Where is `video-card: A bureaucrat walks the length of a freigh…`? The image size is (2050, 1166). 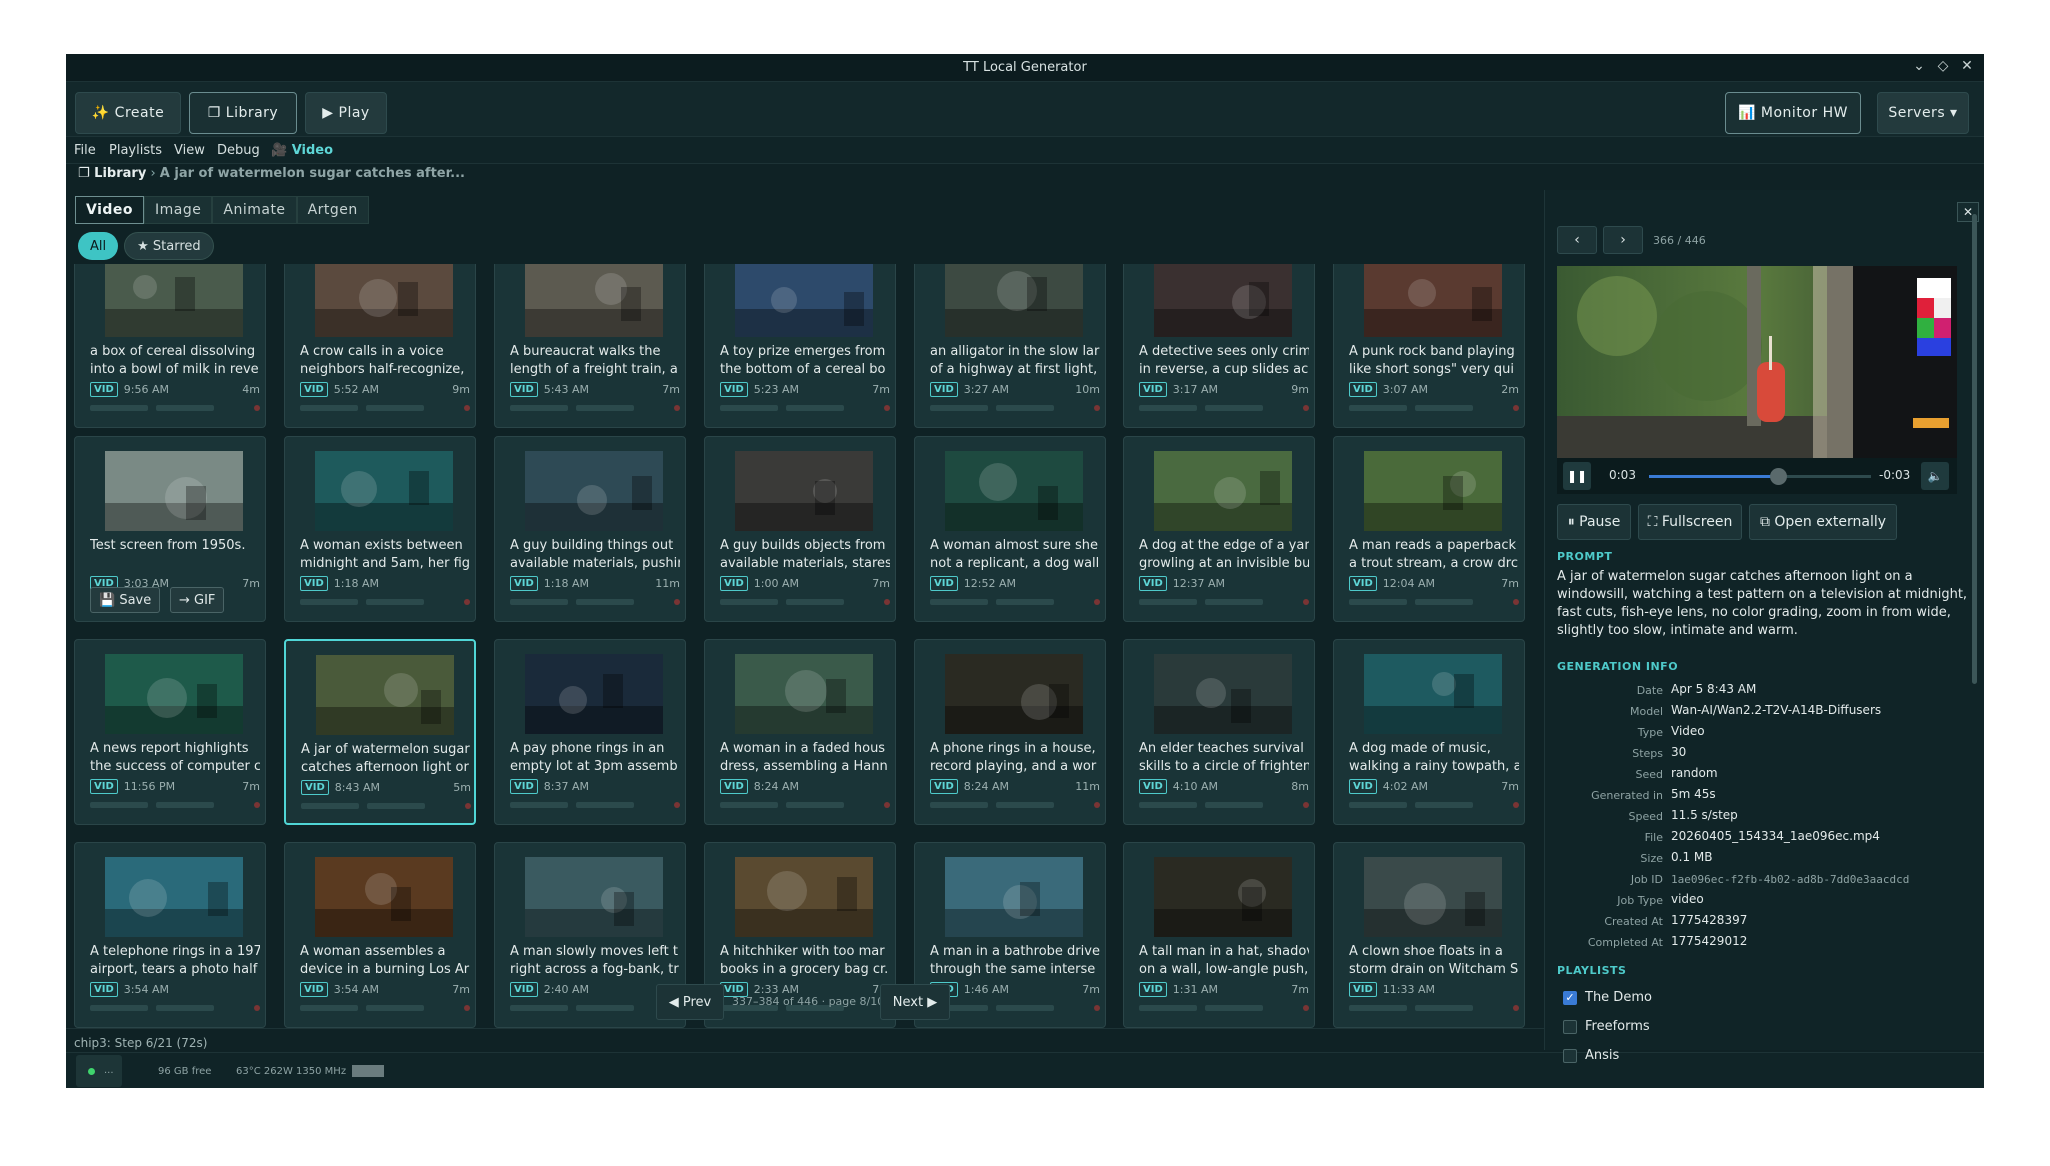
video-card: A bureaucrat walks the length of a freigh… is located at coordinates (590, 346).